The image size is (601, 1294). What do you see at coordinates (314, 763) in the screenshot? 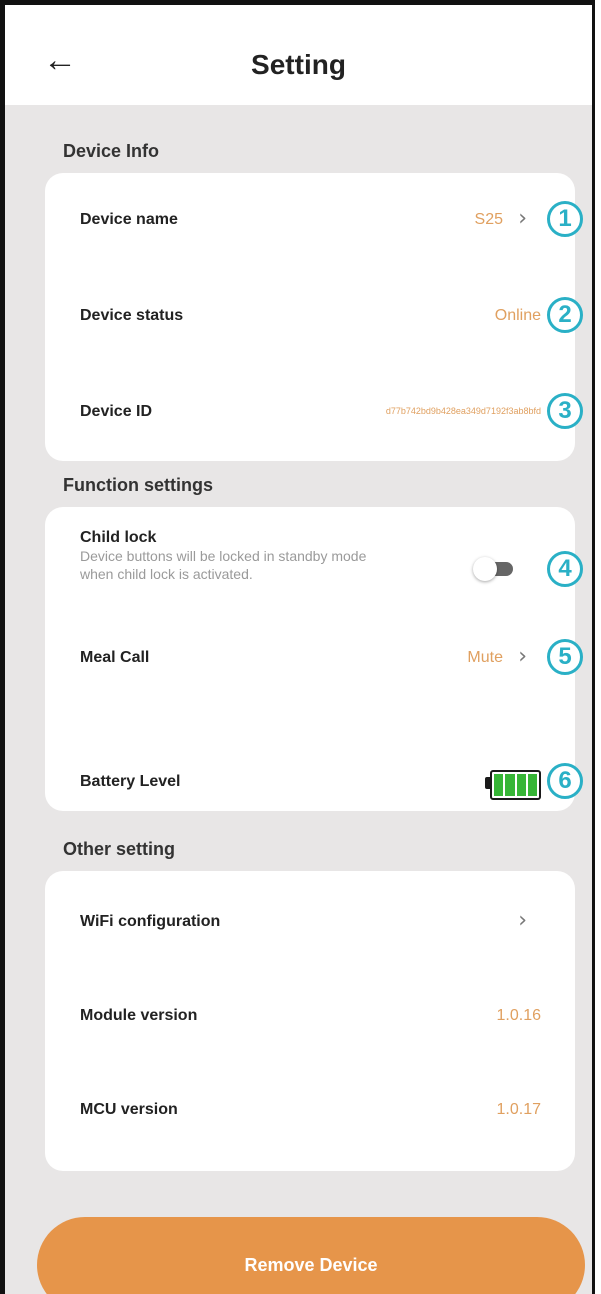
I see `battery-level-row: Battery Level 6` at bounding box center [314, 763].